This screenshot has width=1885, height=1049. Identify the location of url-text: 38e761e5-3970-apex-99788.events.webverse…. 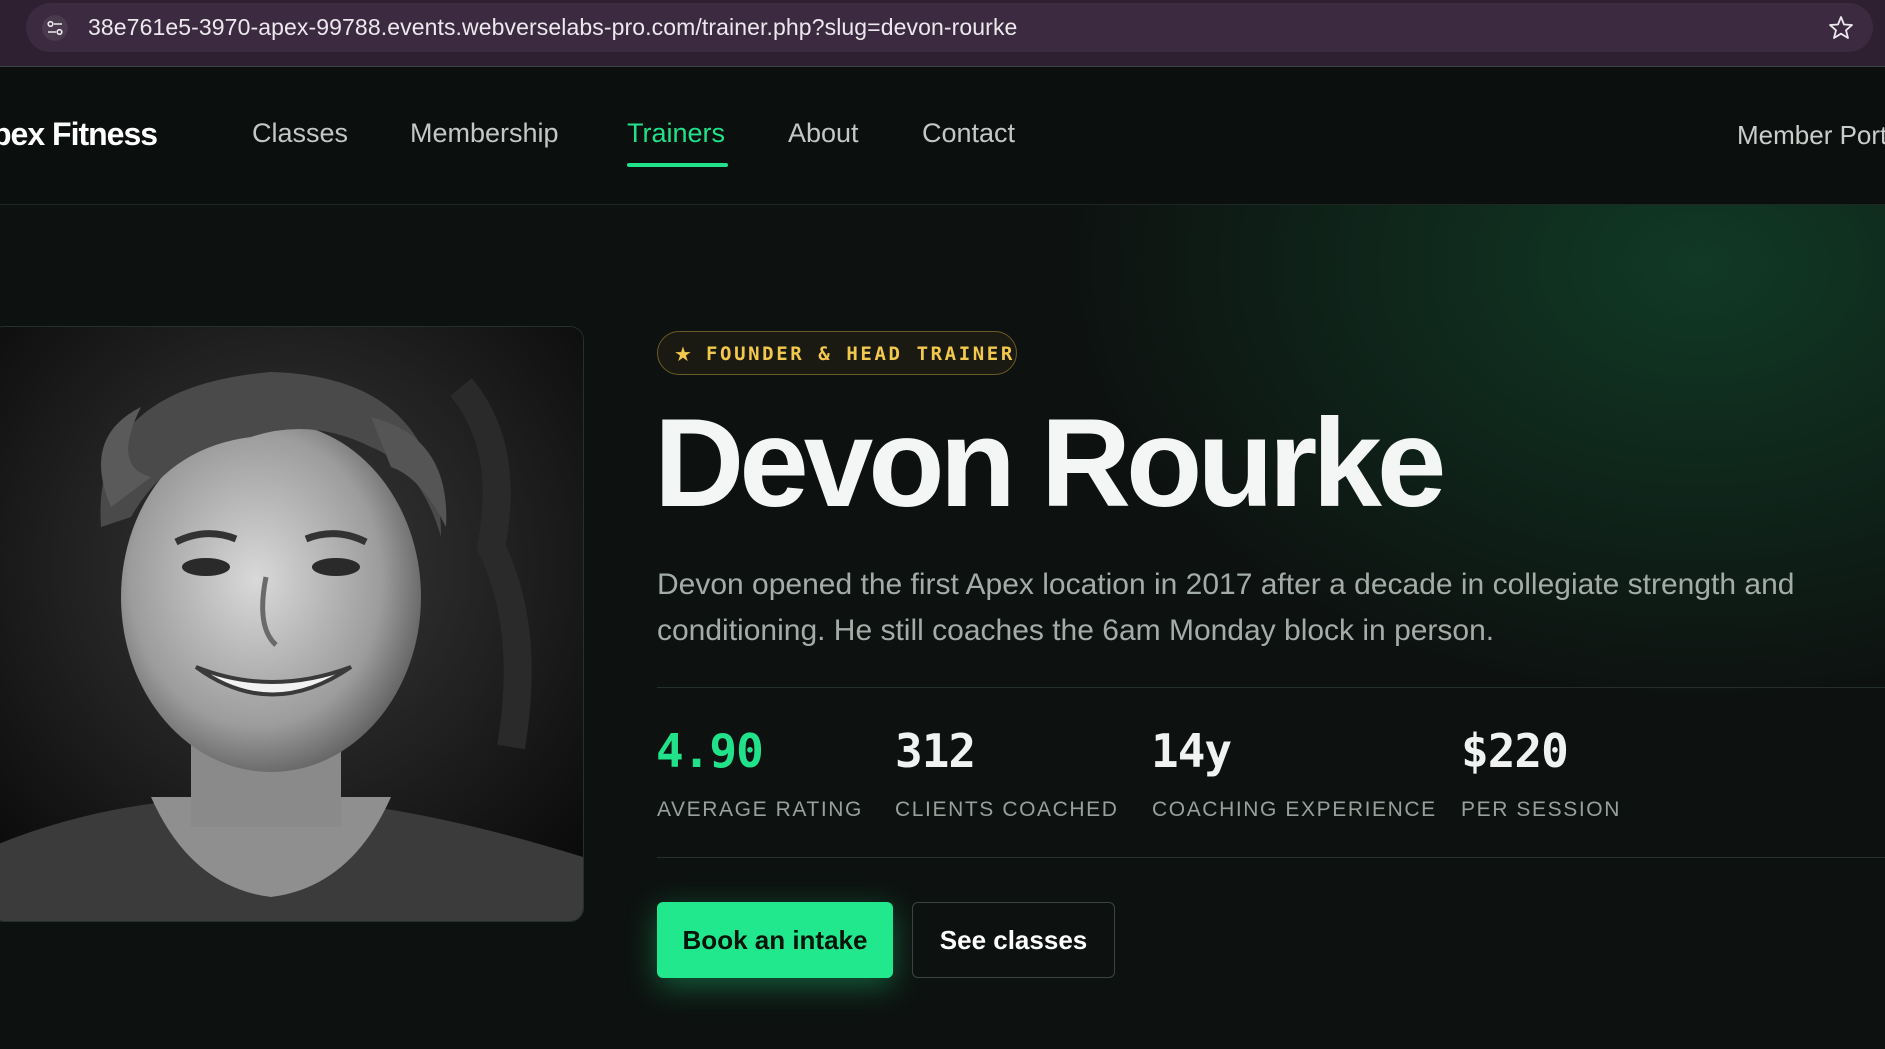
(552, 27).